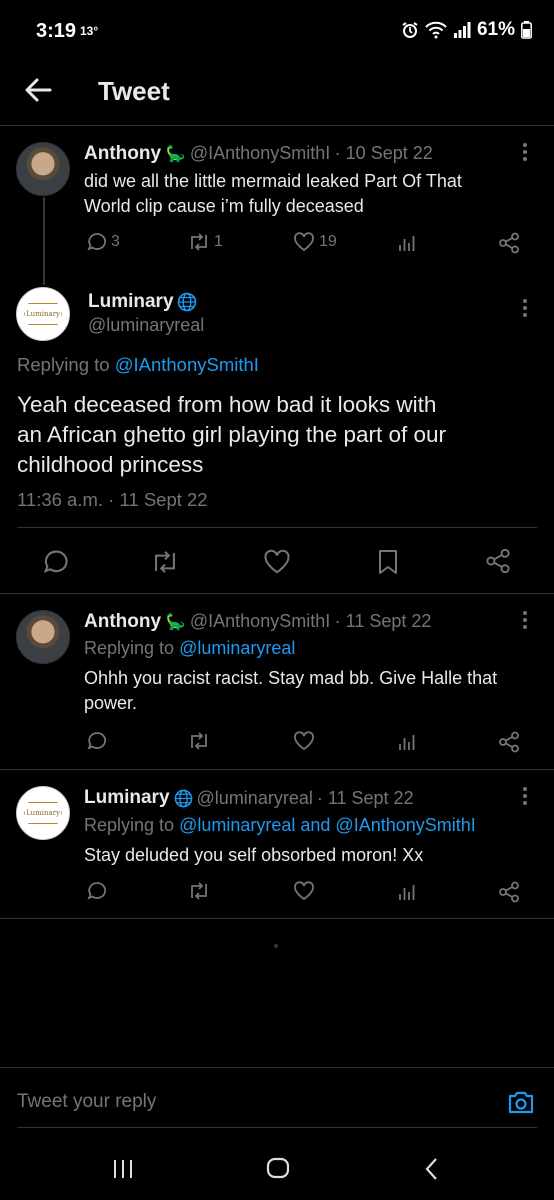 This screenshot has width=554, height=1200. I want to click on tweet-author: Luminary @luminaryreal · 11 Sept 22, so click(249, 798).